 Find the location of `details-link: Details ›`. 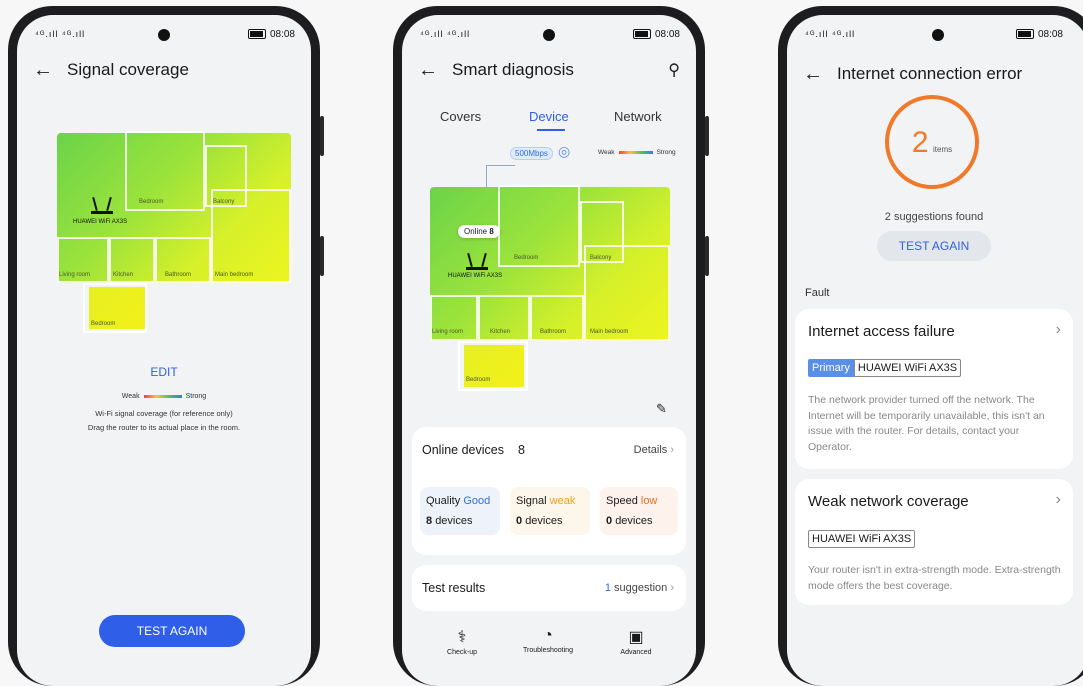

details-link: Details › is located at coordinates (654, 450).